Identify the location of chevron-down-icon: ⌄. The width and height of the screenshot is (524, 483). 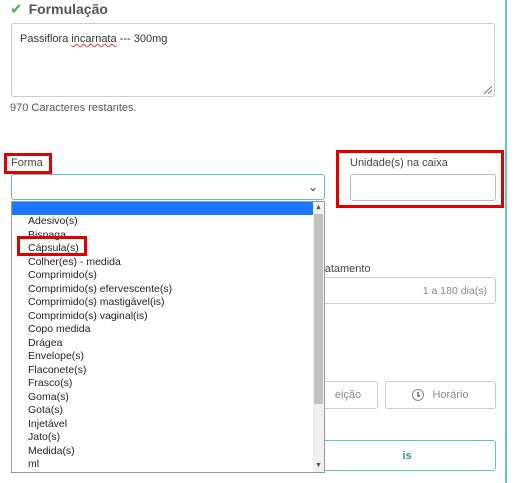
(313, 187).